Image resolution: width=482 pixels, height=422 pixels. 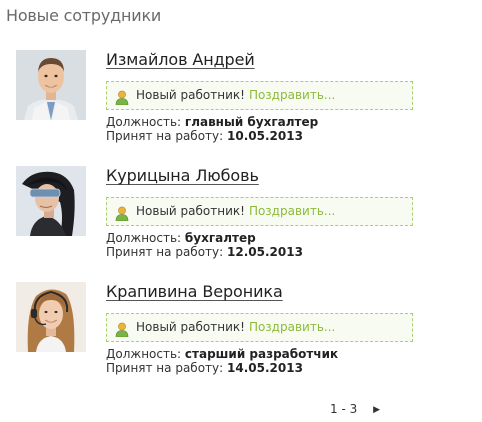 I want to click on position-value: старший разработчик, so click(x=261, y=354).